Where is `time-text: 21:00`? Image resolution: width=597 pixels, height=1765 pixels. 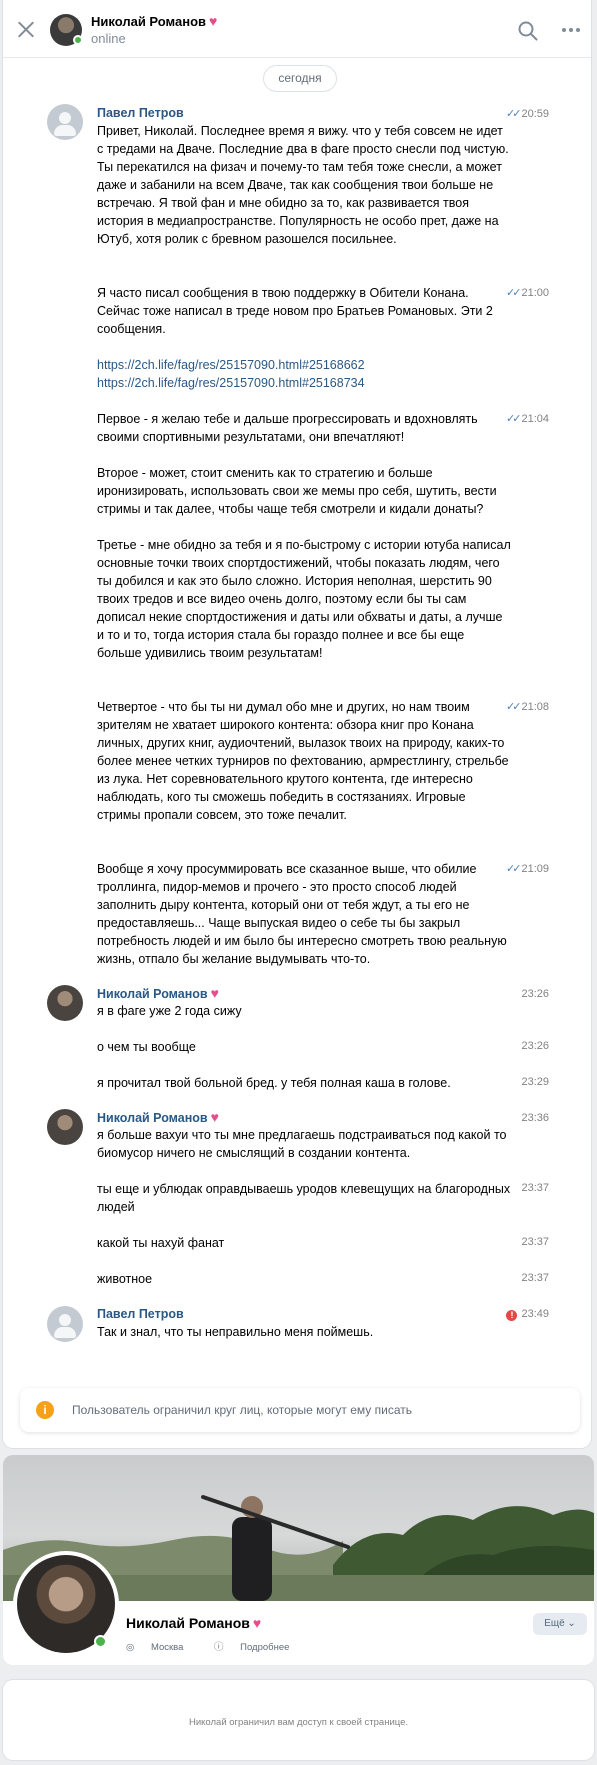
time-text: 21:00 is located at coordinates (535, 293).